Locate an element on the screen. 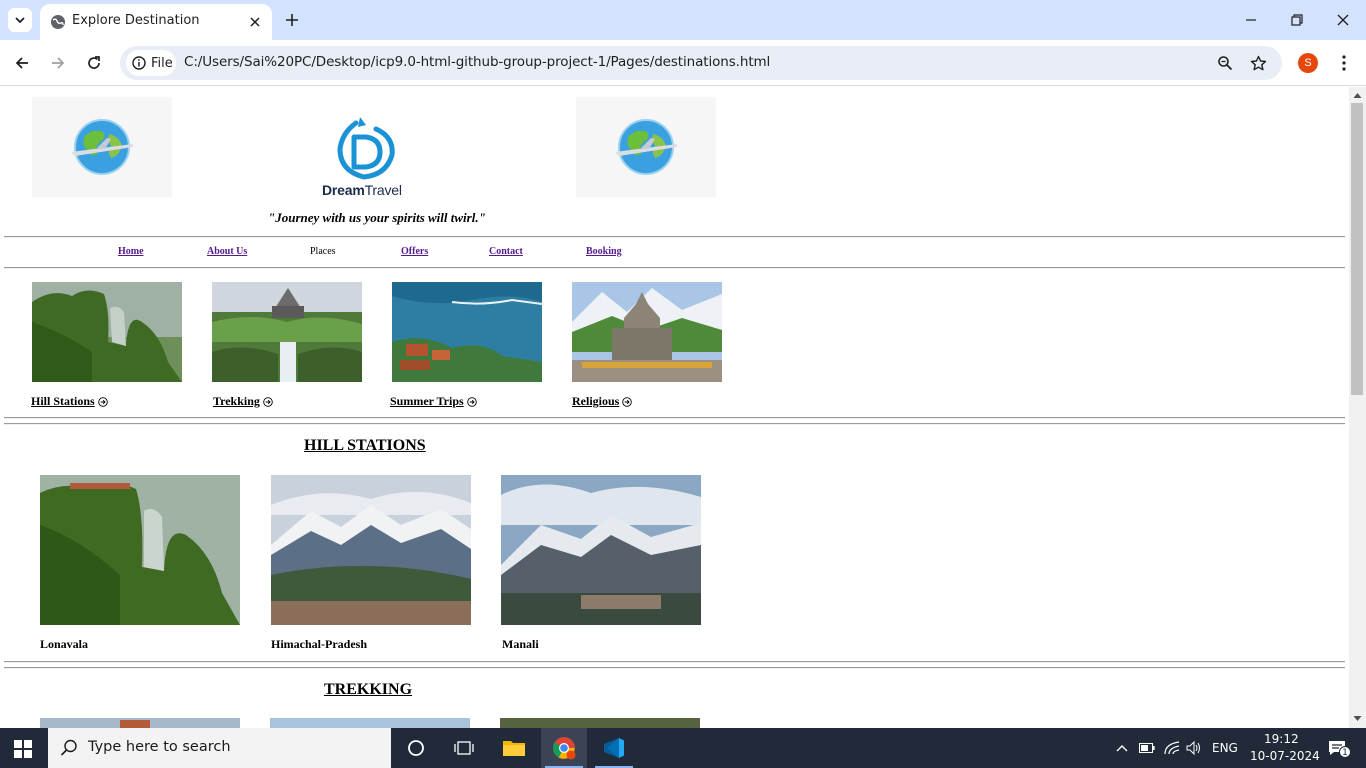 The height and width of the screenshot is (768, 1366). kedarnath-temple-photo-icon is located at coordinates (647, 332).